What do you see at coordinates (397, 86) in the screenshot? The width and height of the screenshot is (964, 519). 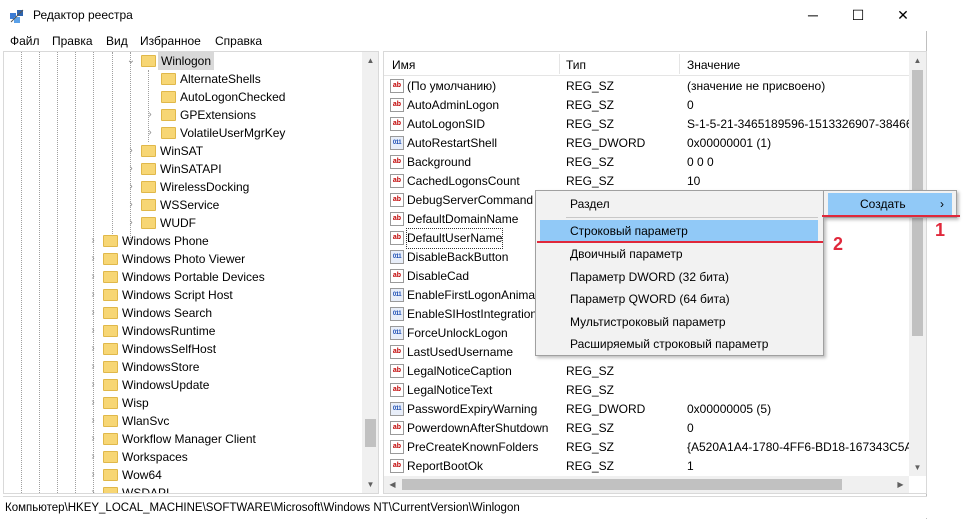 I see `string-value-icon: ab` at bounding box center [397, 86].